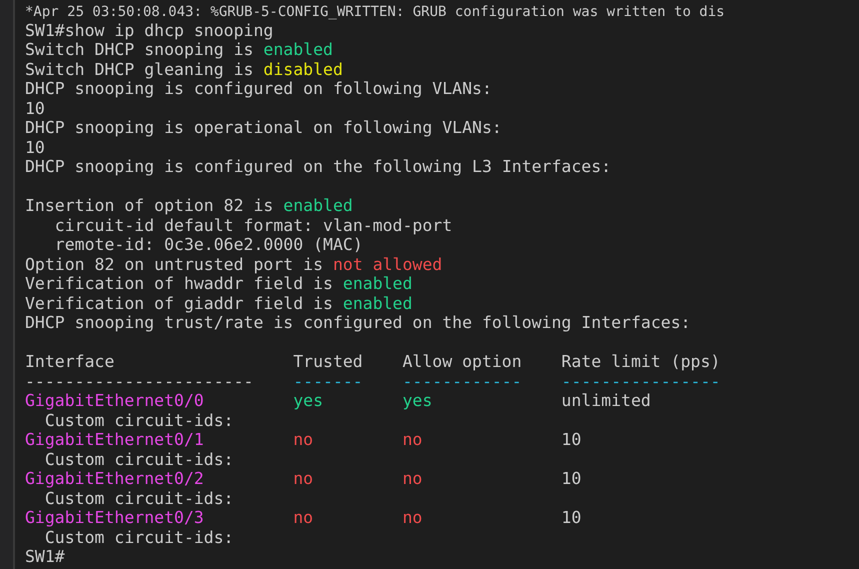 This screenshot has height=569, width=859. I want to click on column-header: Allow option, so click(462, 361).